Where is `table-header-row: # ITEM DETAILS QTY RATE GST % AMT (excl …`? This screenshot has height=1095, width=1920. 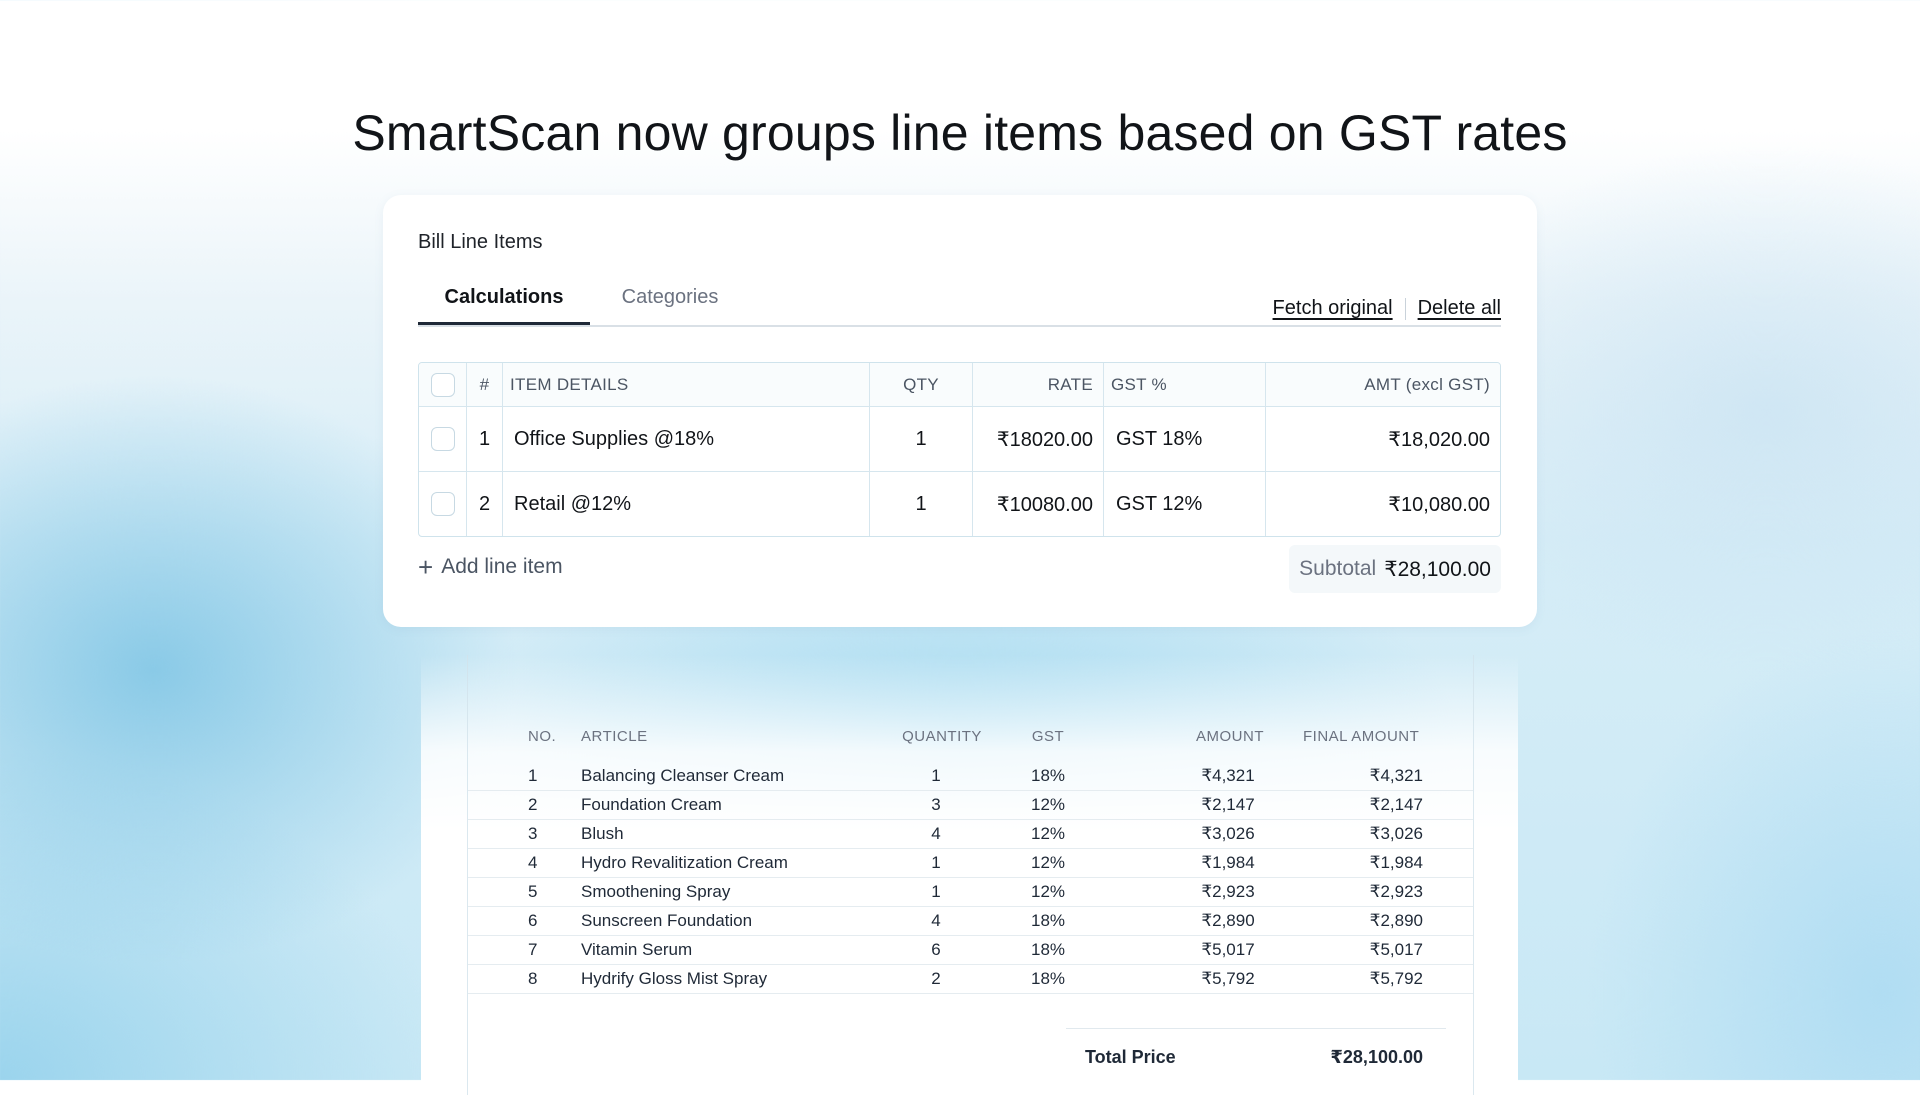 table-header-row: # ITEM DETAILS QTY RATE GST % AMT (excl … is located at coordinates (959, 385).